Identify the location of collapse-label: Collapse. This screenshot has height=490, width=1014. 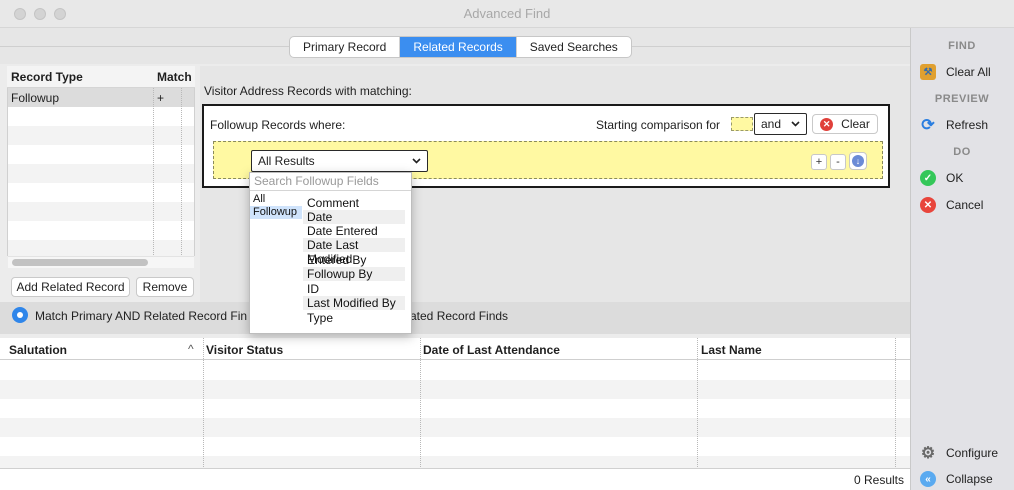
(969, 479).